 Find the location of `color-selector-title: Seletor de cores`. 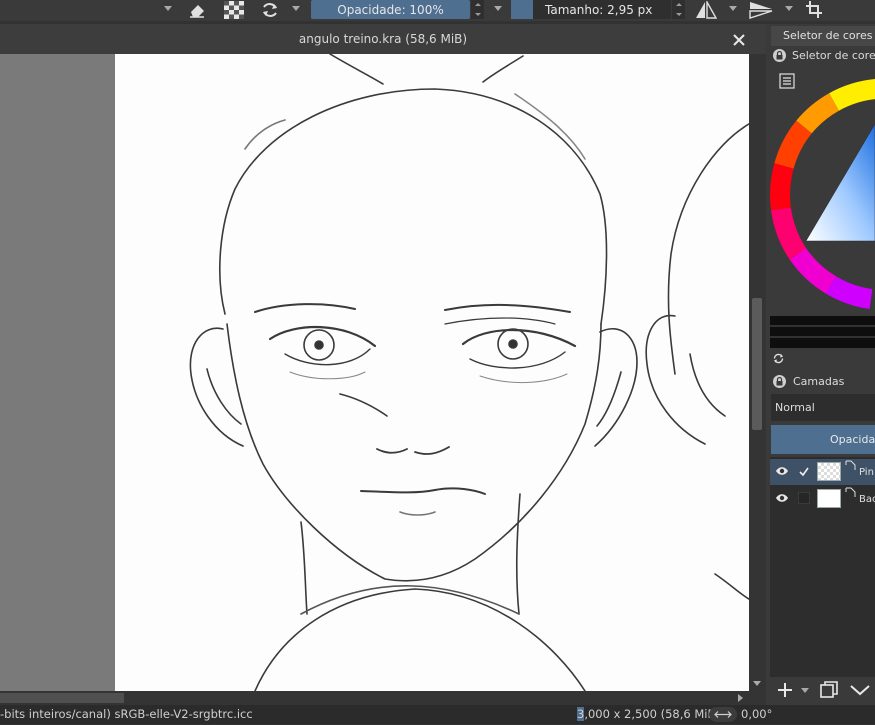

color-selector-title: Seletor de cores is located at coordinates (833, 55).